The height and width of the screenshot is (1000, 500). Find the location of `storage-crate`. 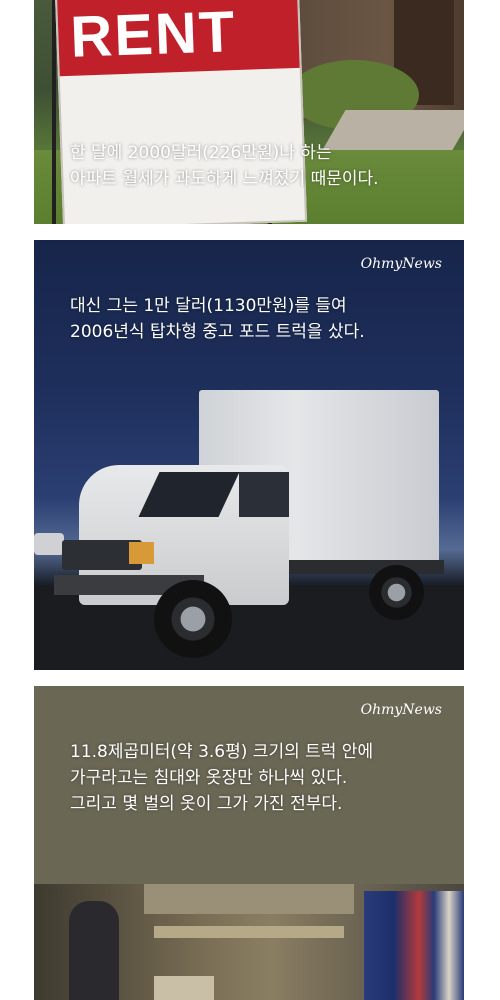

storage-crate is located at coordinates (184, 988).